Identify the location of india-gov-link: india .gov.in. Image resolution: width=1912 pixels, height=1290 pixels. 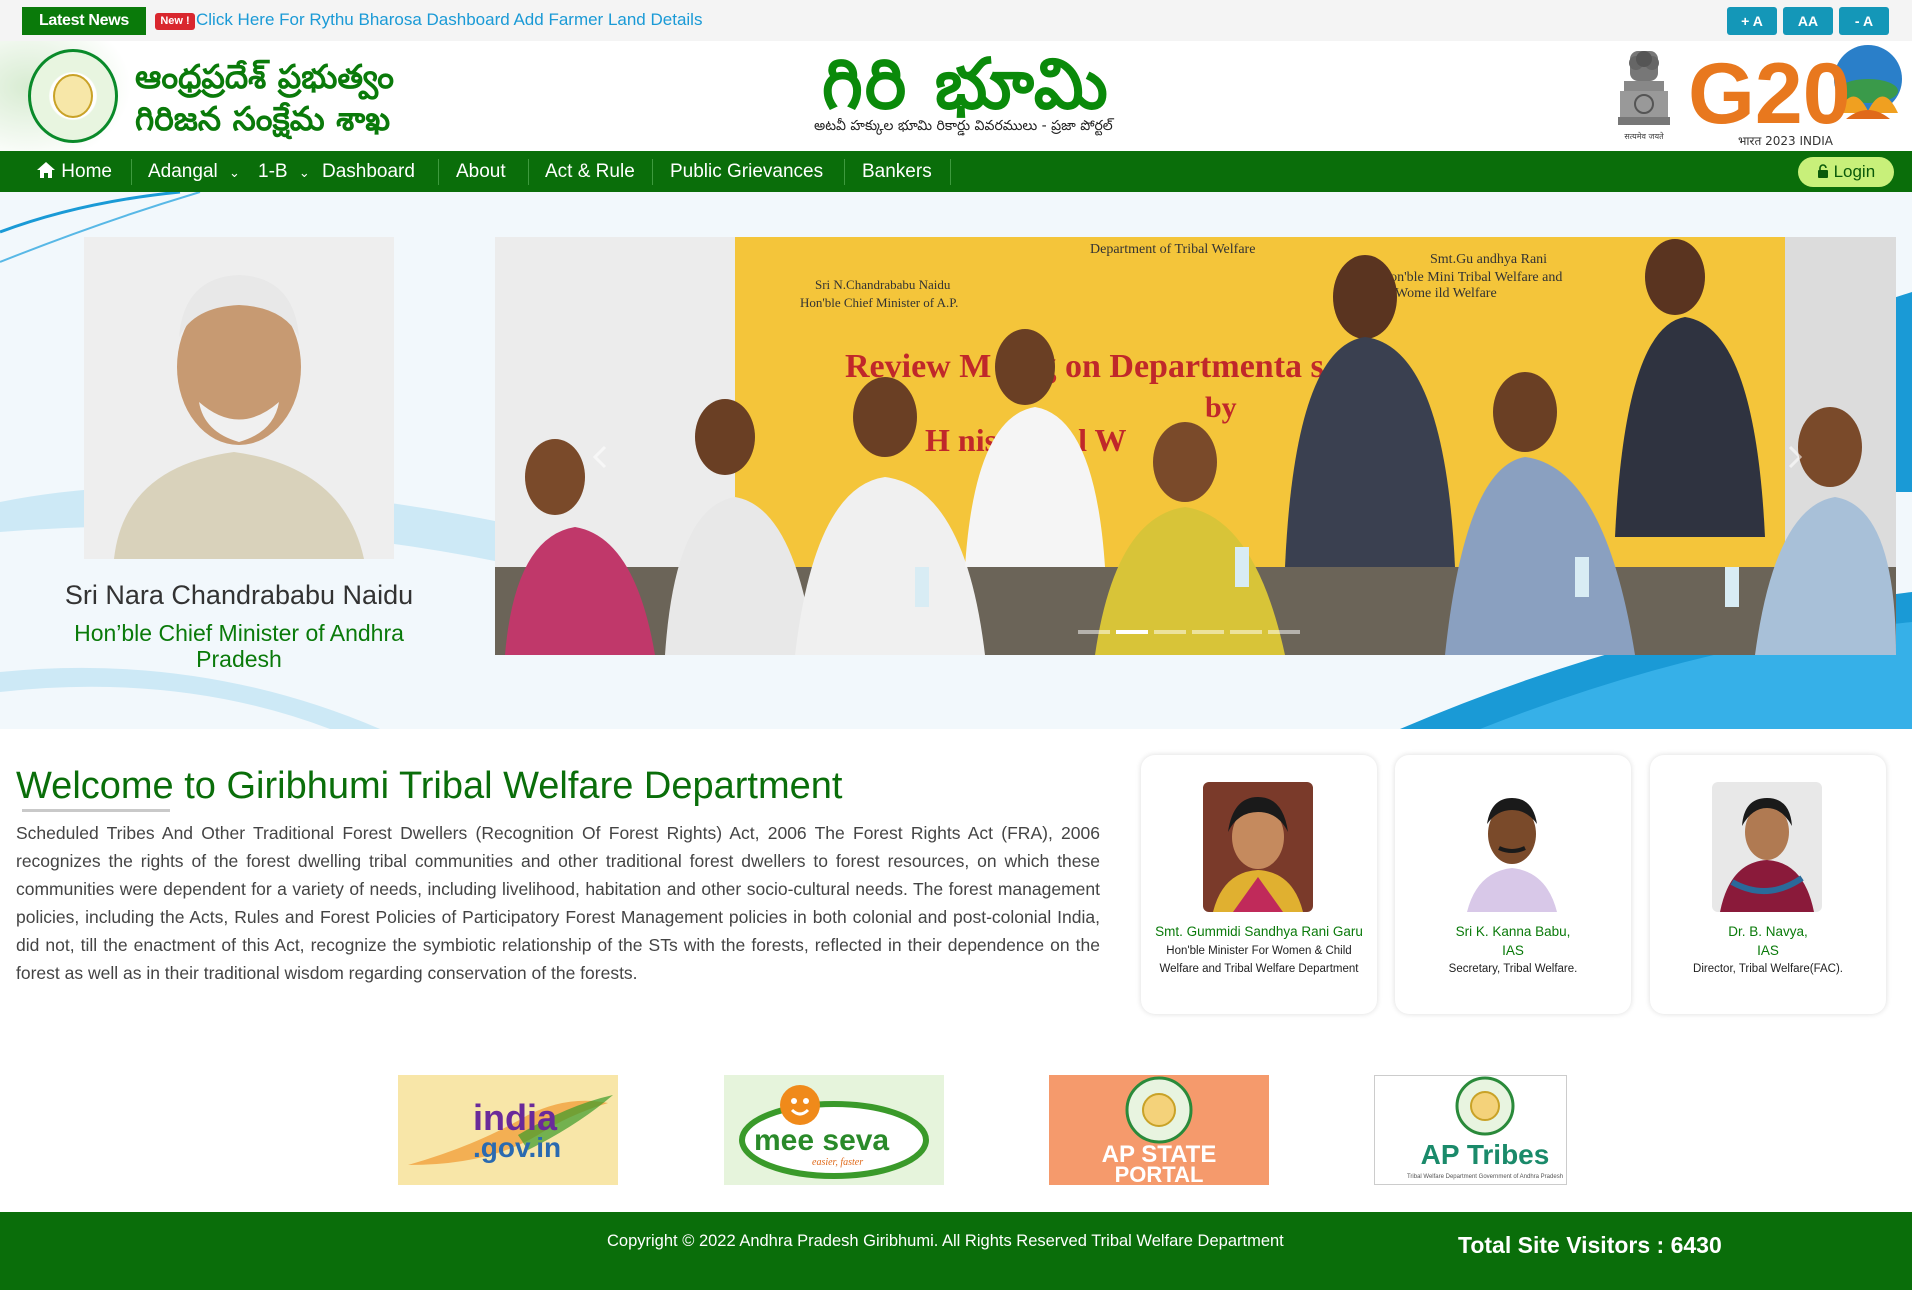
(508, 1130).